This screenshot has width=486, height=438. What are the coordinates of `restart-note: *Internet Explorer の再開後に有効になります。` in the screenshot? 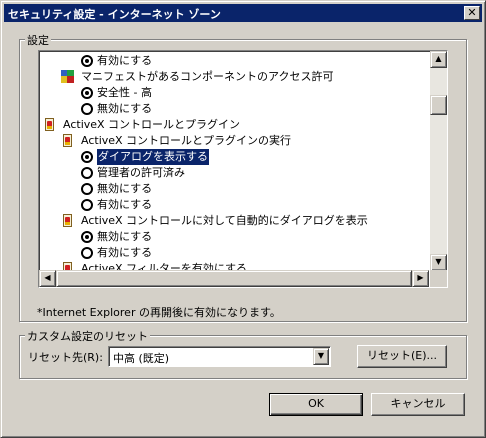 It's located at (159, 312).